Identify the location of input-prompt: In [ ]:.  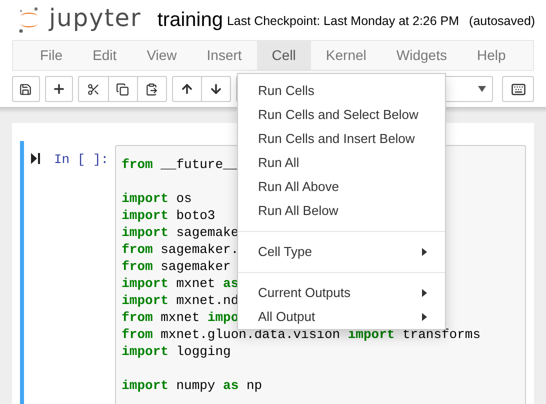
(81, 160).